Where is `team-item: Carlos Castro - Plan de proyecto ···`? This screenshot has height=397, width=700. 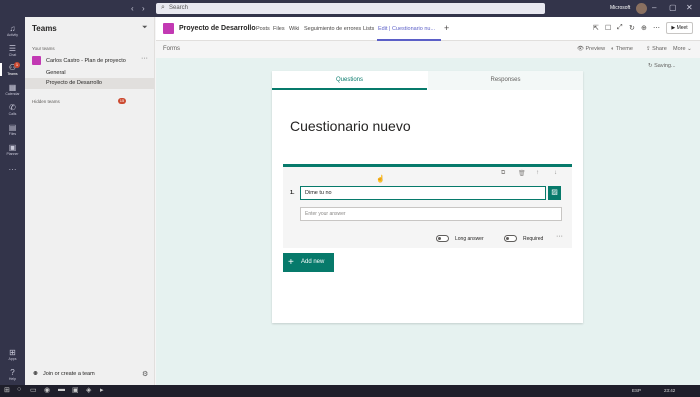 team-item: Carlos Castro - Plan de proyecto ··· is located at coordinates (92, 61).